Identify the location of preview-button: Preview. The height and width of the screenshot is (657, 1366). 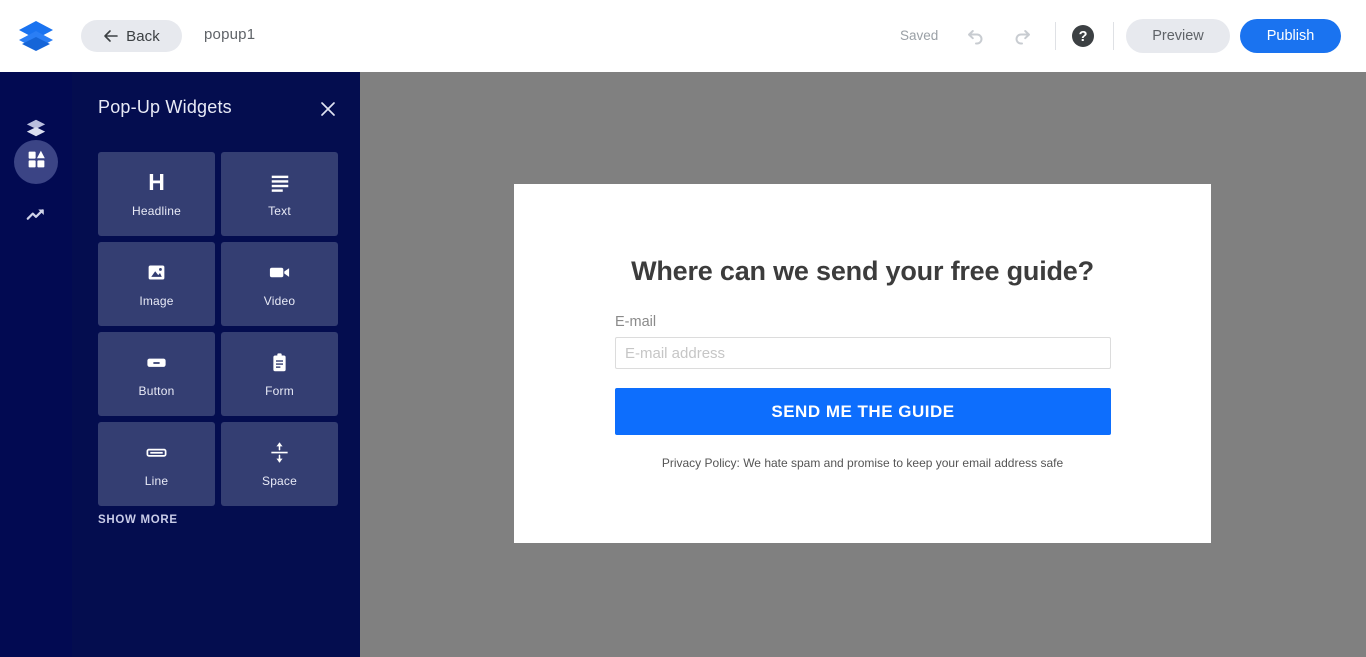
(1178, 36).